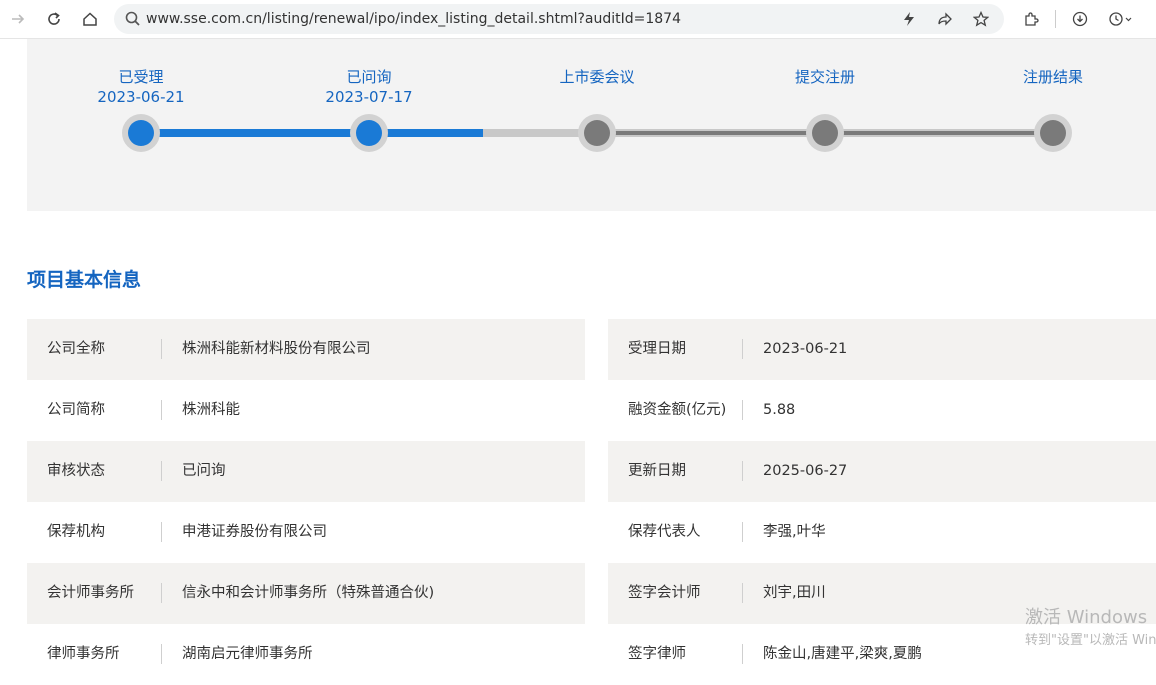  What do you see at coordinates (141, 87) in the screenshot?
I see `step-label-accepted: 已受理 2023-06-21` at bounding box center [141, 87].